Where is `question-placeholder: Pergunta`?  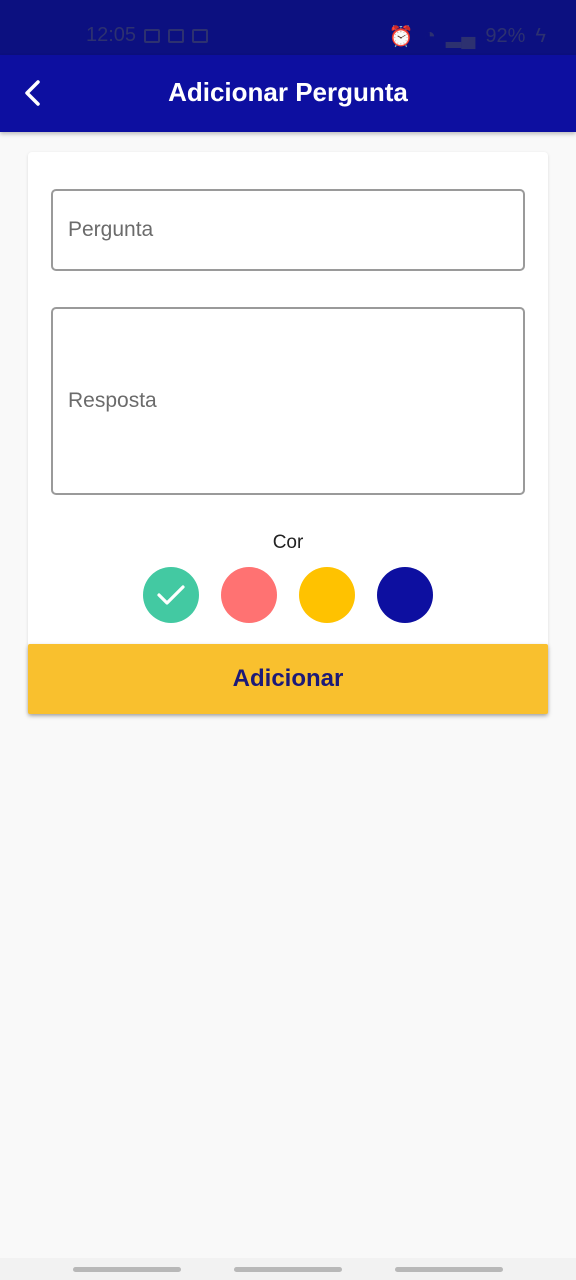 question-placeholder: Pergunta is located at coordinates (111, 229).